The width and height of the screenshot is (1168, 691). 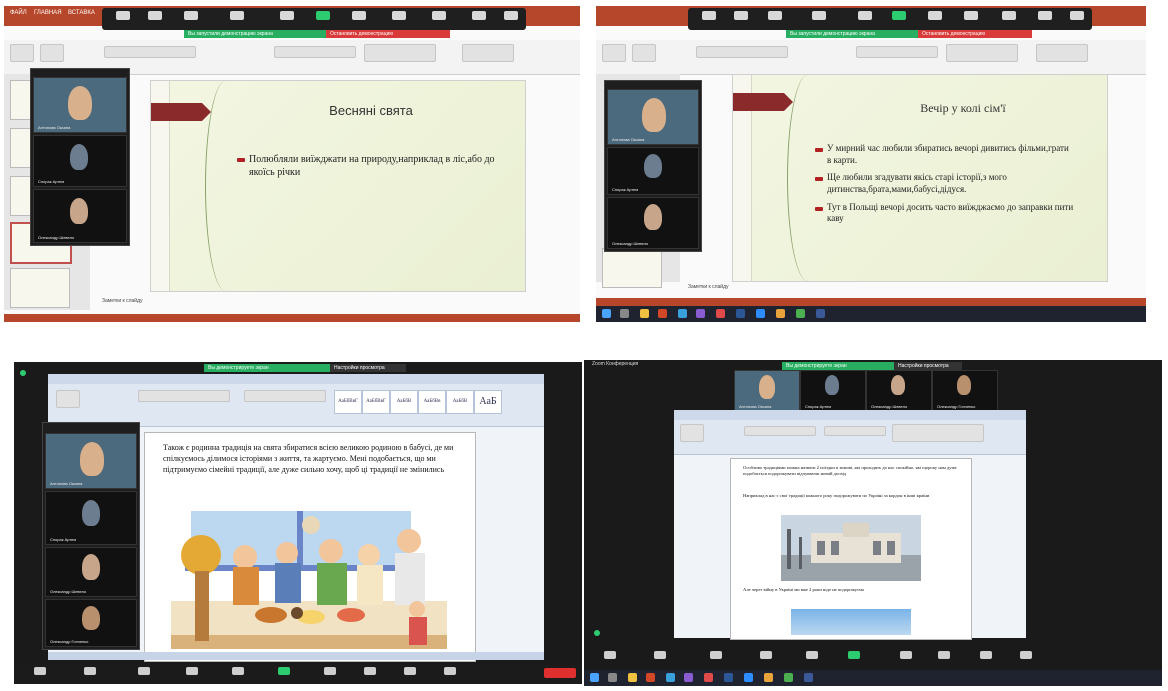 I want to click on tab-home: ГЛАВНАЯ, so click(x=48, y=13).